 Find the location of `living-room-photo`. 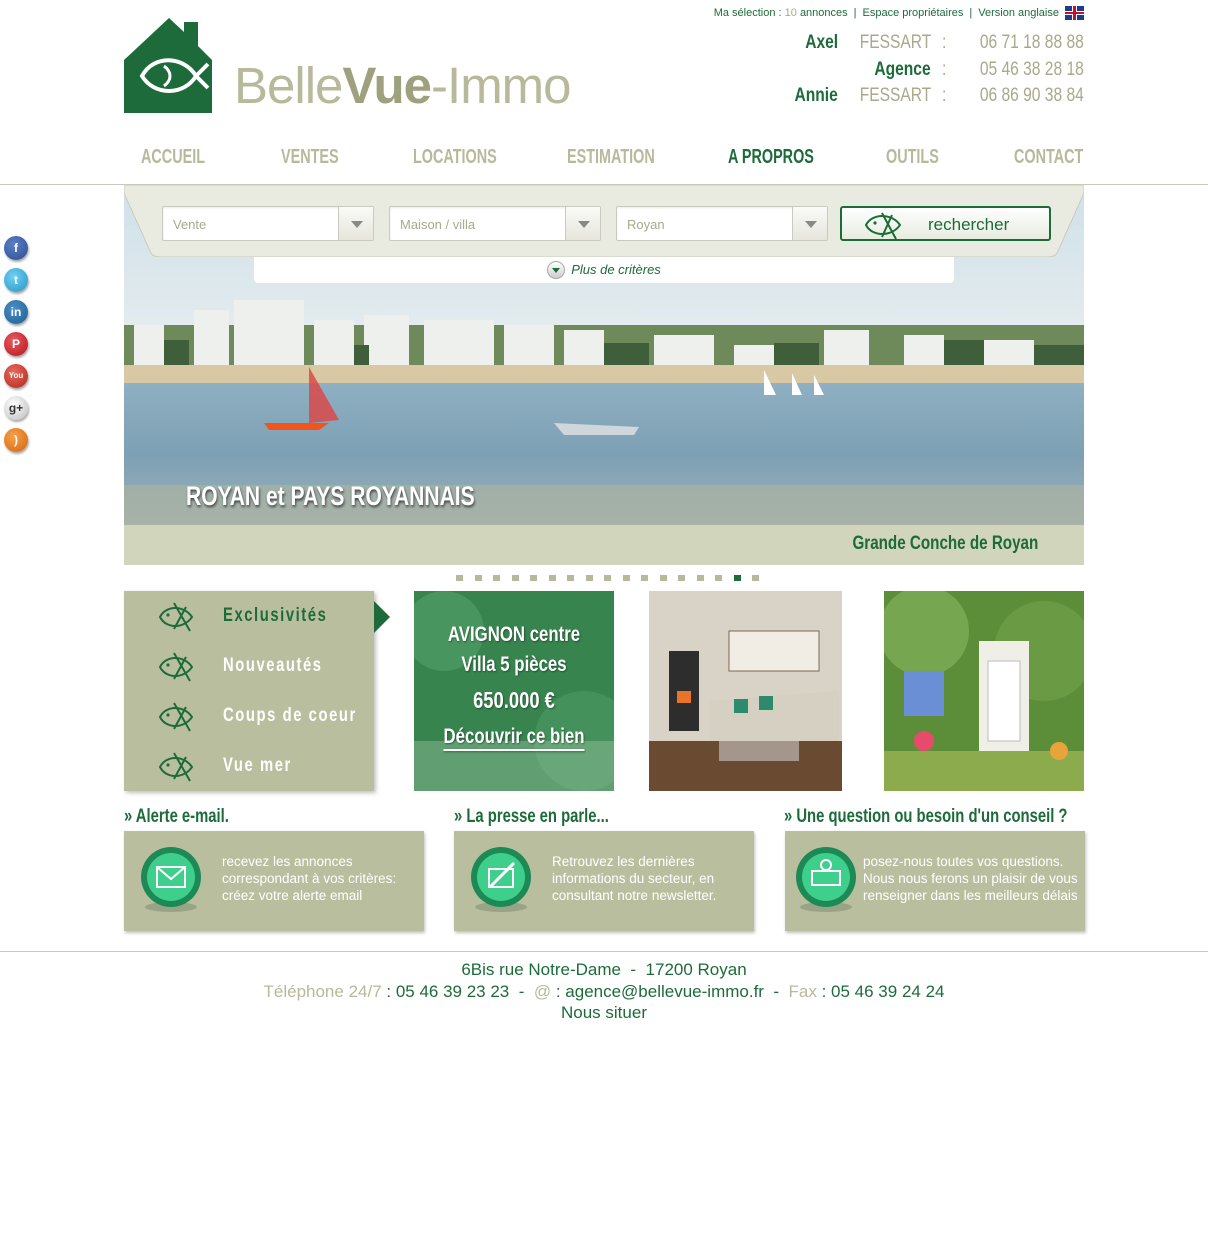

living-room-photo is located at coordinates (745, 691).